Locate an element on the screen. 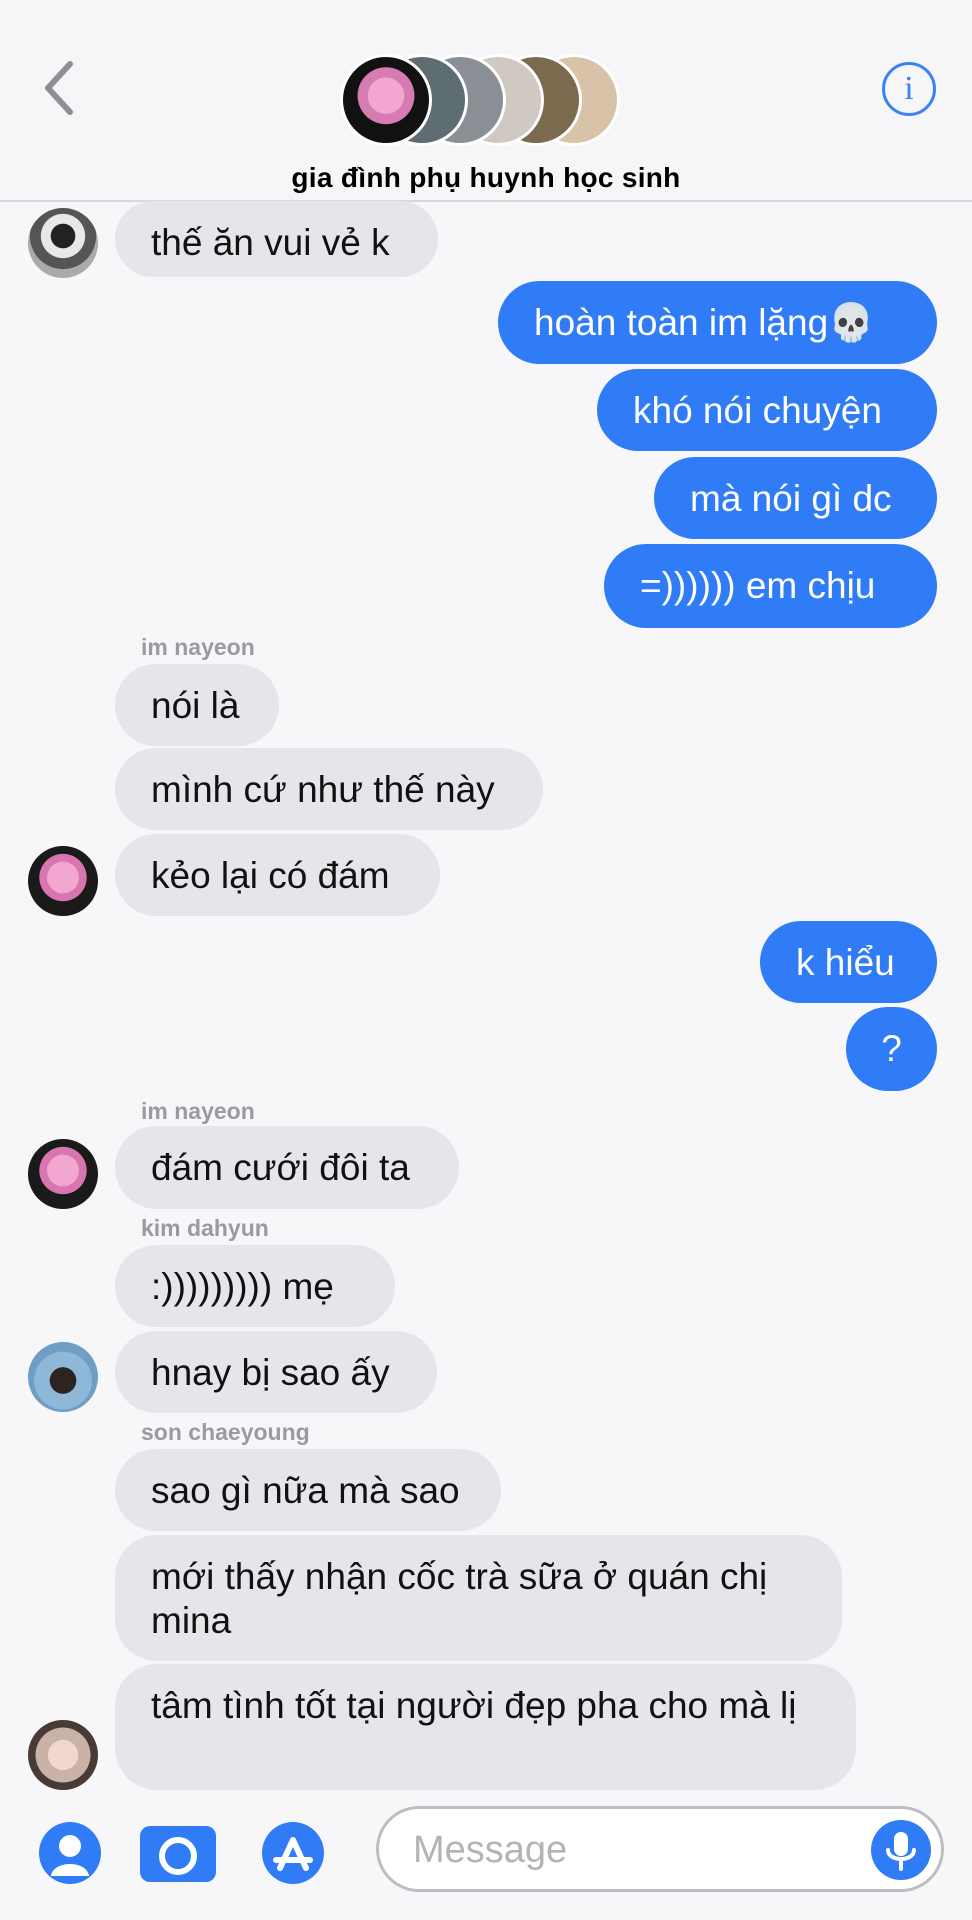  message-input: Message is located at coordinates (660, 1849).